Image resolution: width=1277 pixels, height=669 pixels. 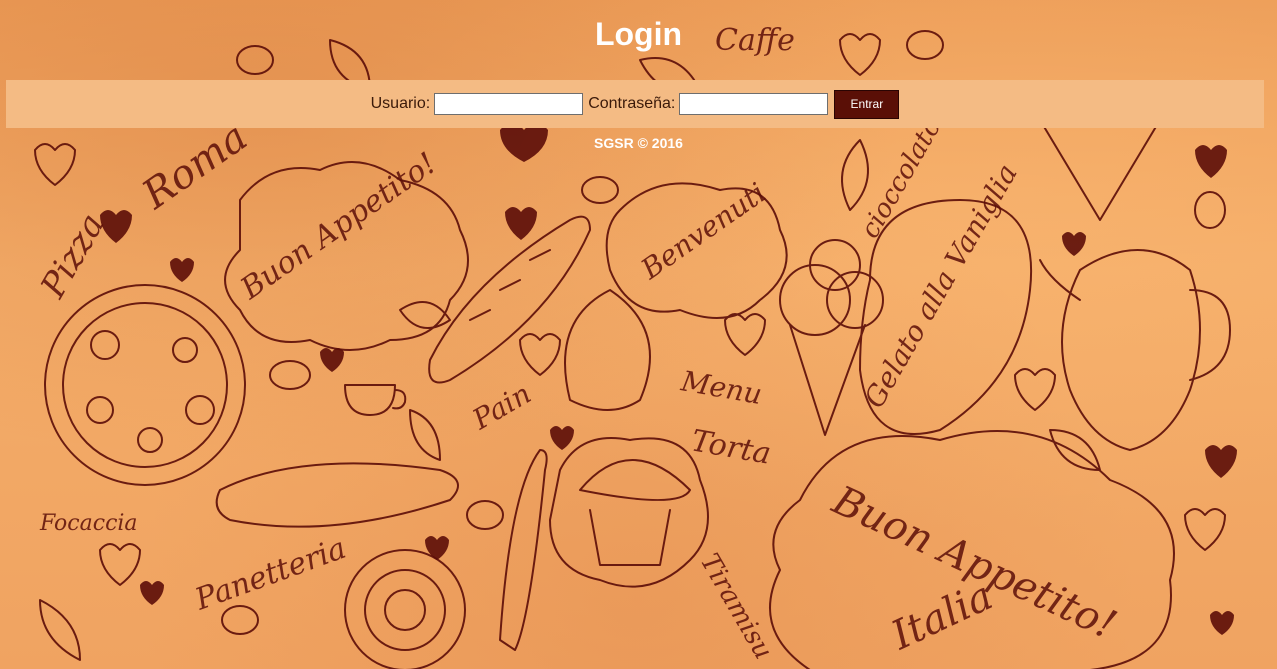 I want to click on doodle-word-cioccolato: cioccolato, so click(x=901, y=178).